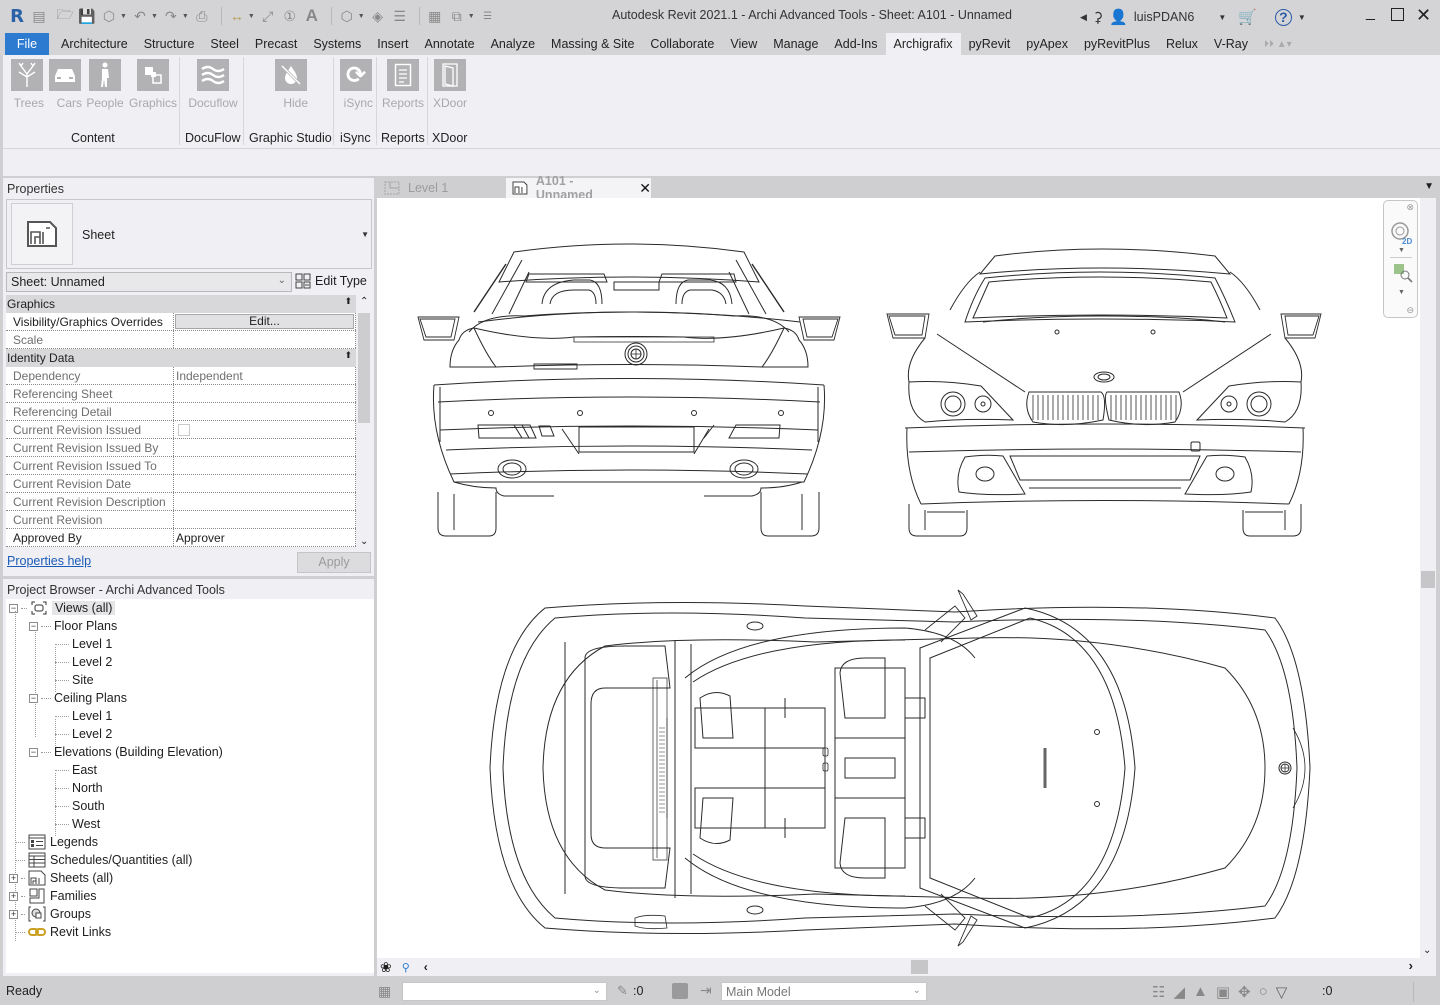  What do you see at coordinates (1410, 207) in the screenshot?
I see `close-navbar-icon: ⊗` at bounding box center [1410, 207].